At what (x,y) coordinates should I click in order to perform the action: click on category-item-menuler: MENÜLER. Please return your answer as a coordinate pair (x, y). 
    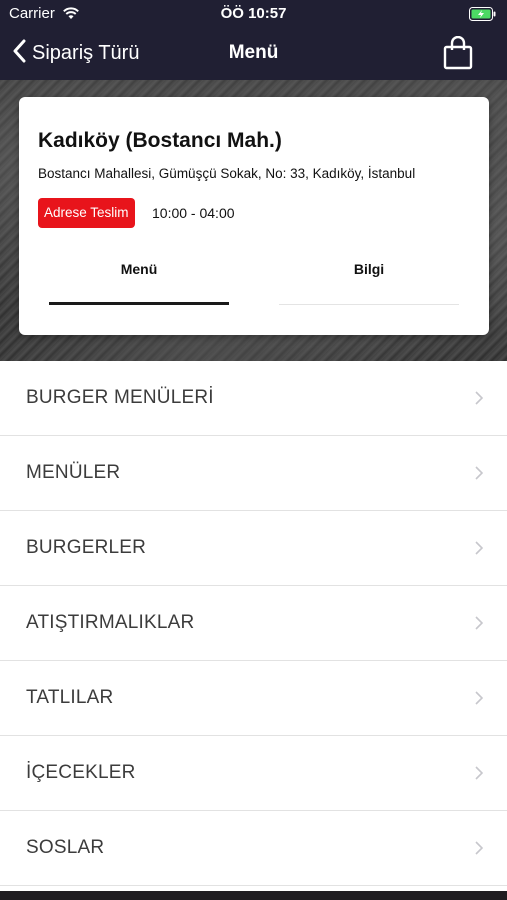
    Looking at the image, I should click on (253, 473).